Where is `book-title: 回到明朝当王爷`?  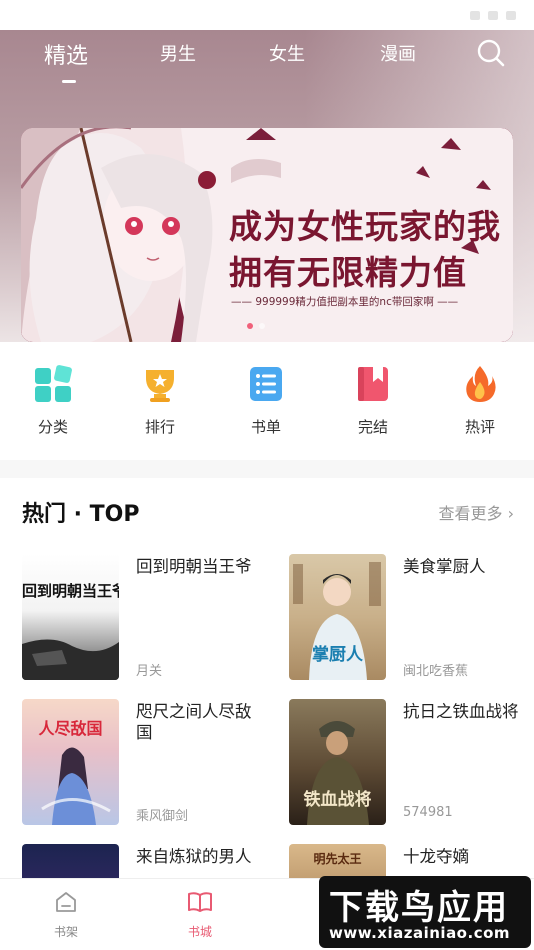
book-title: 回到明朝当王爷 is located at coordinates (194, 566).